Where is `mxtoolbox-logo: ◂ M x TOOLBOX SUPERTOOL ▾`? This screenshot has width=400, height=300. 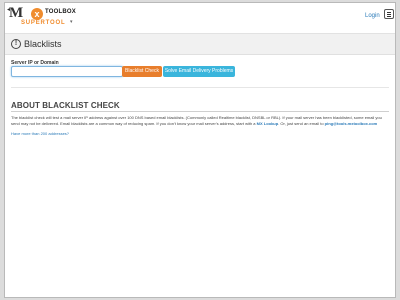 mxtoolbox-logo: ◂ M x TOOLBOX SUPERTOOL ▾ is located at coordinates (53, 19).